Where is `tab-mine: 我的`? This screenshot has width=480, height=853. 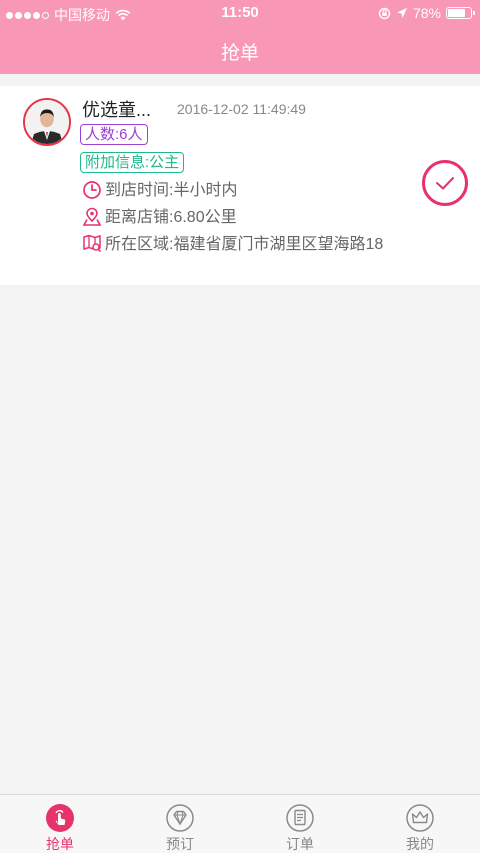 tab-mine: 我的 is located at coordinates (420, 824).